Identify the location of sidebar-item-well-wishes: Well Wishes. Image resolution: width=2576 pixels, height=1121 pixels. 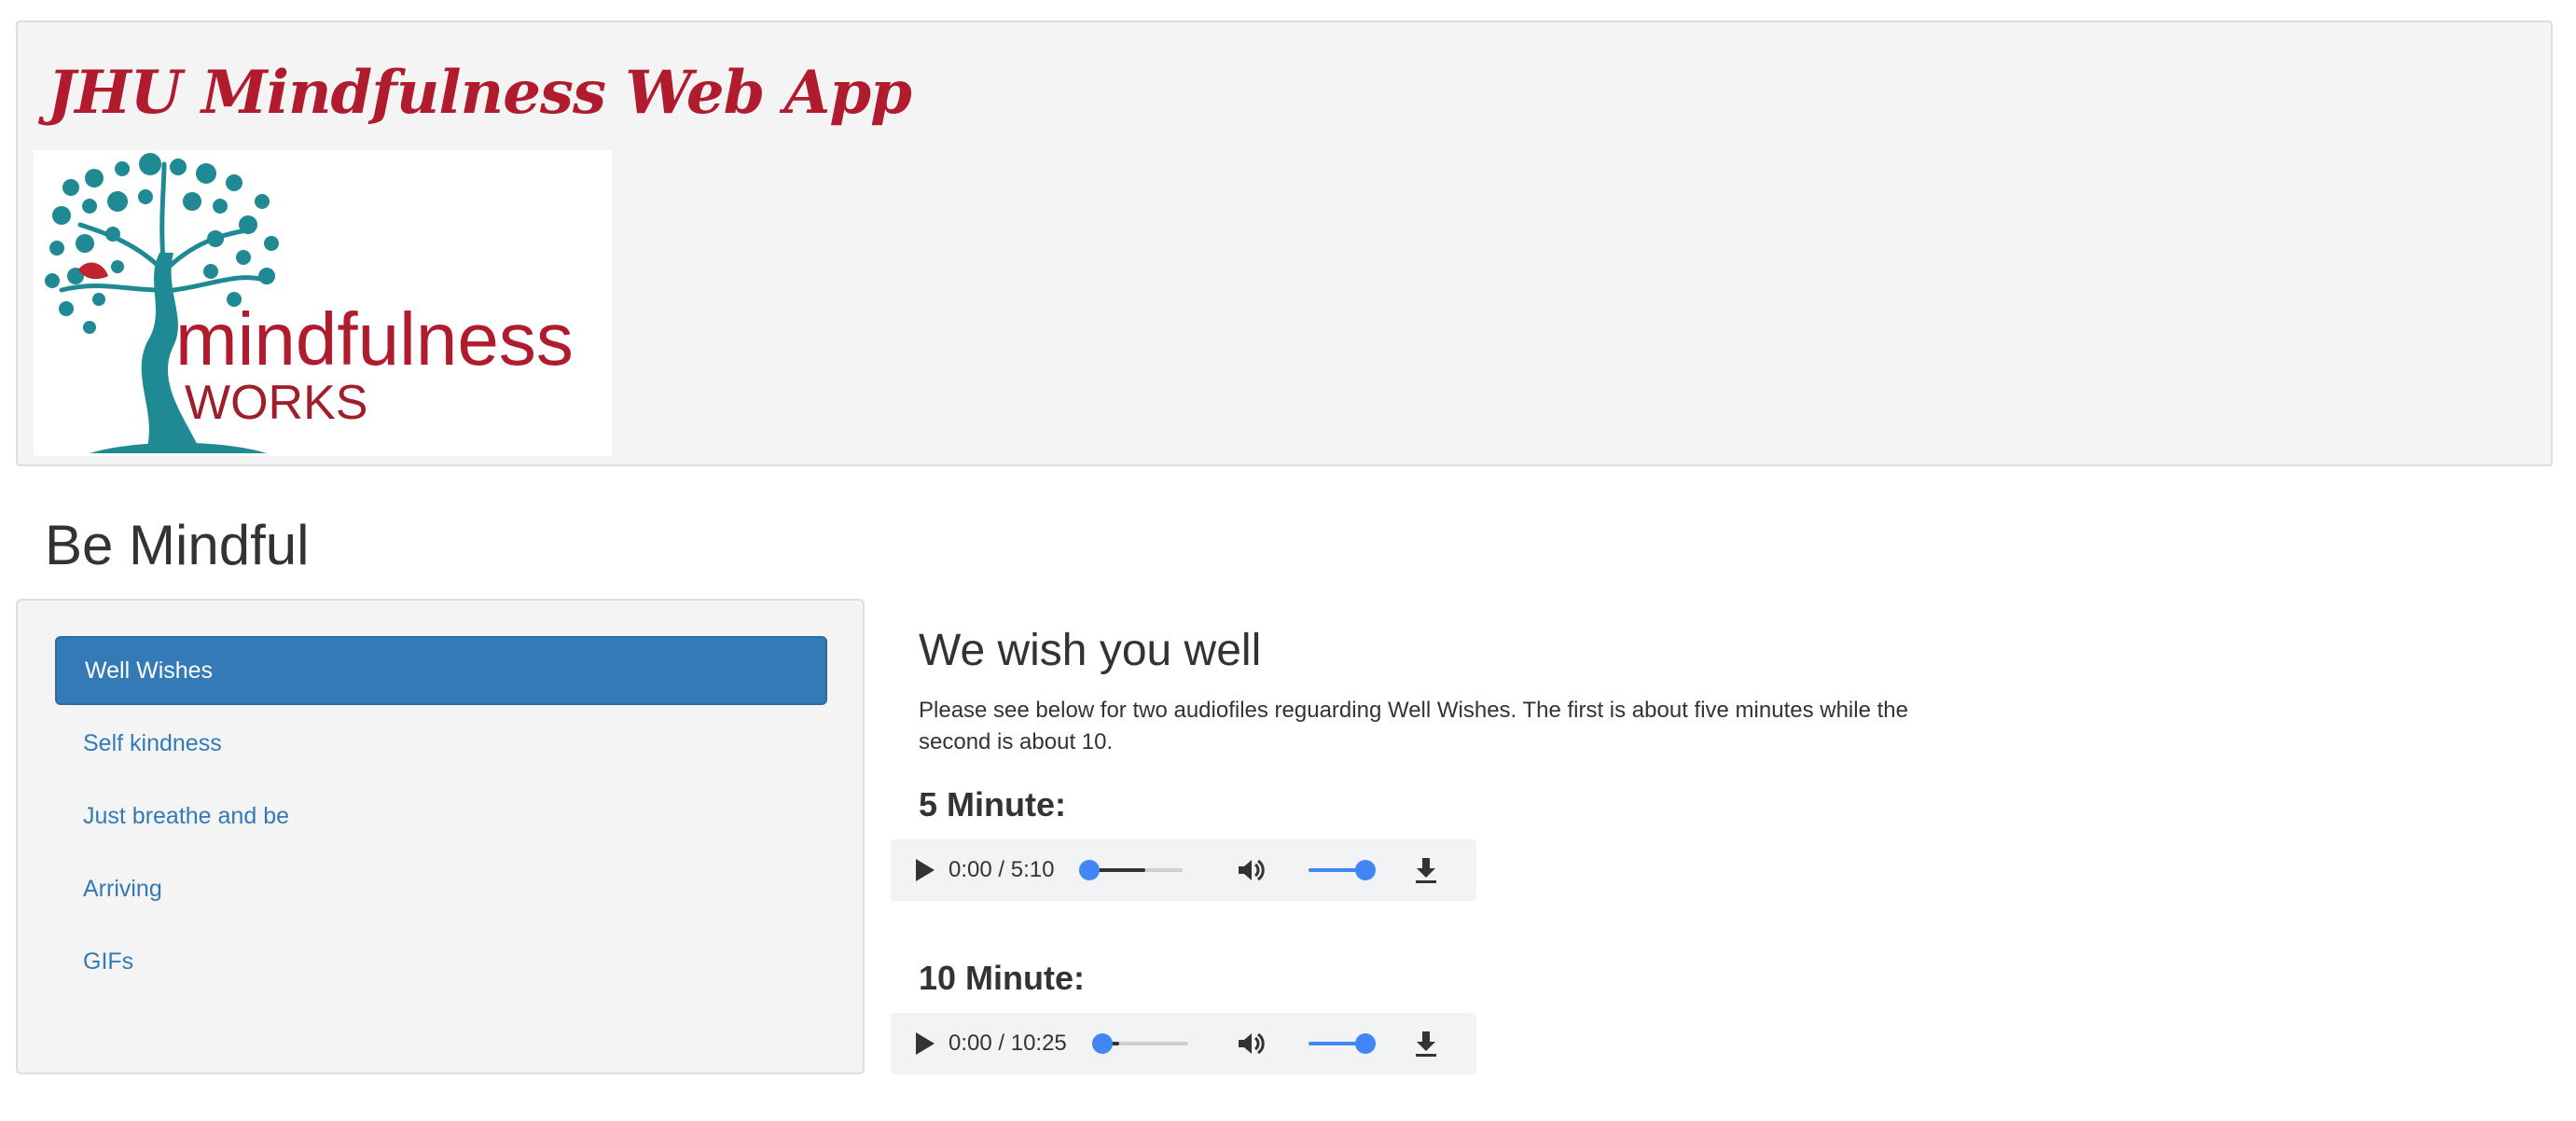
(441, 670).